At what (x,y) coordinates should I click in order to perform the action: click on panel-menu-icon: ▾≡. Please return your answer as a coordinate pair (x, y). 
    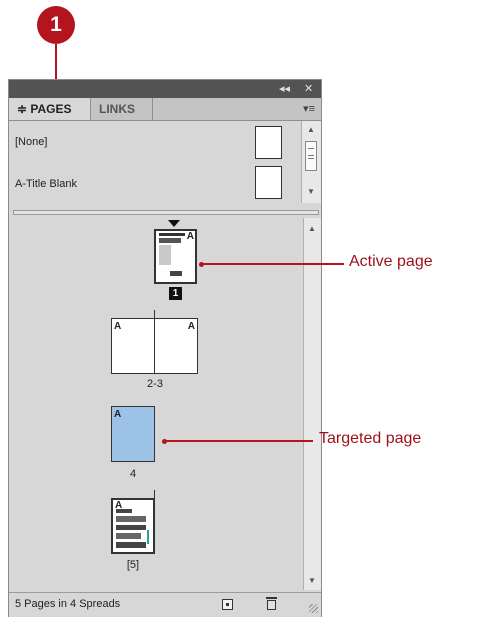
    Looking at the image, I should click on (309, 109).